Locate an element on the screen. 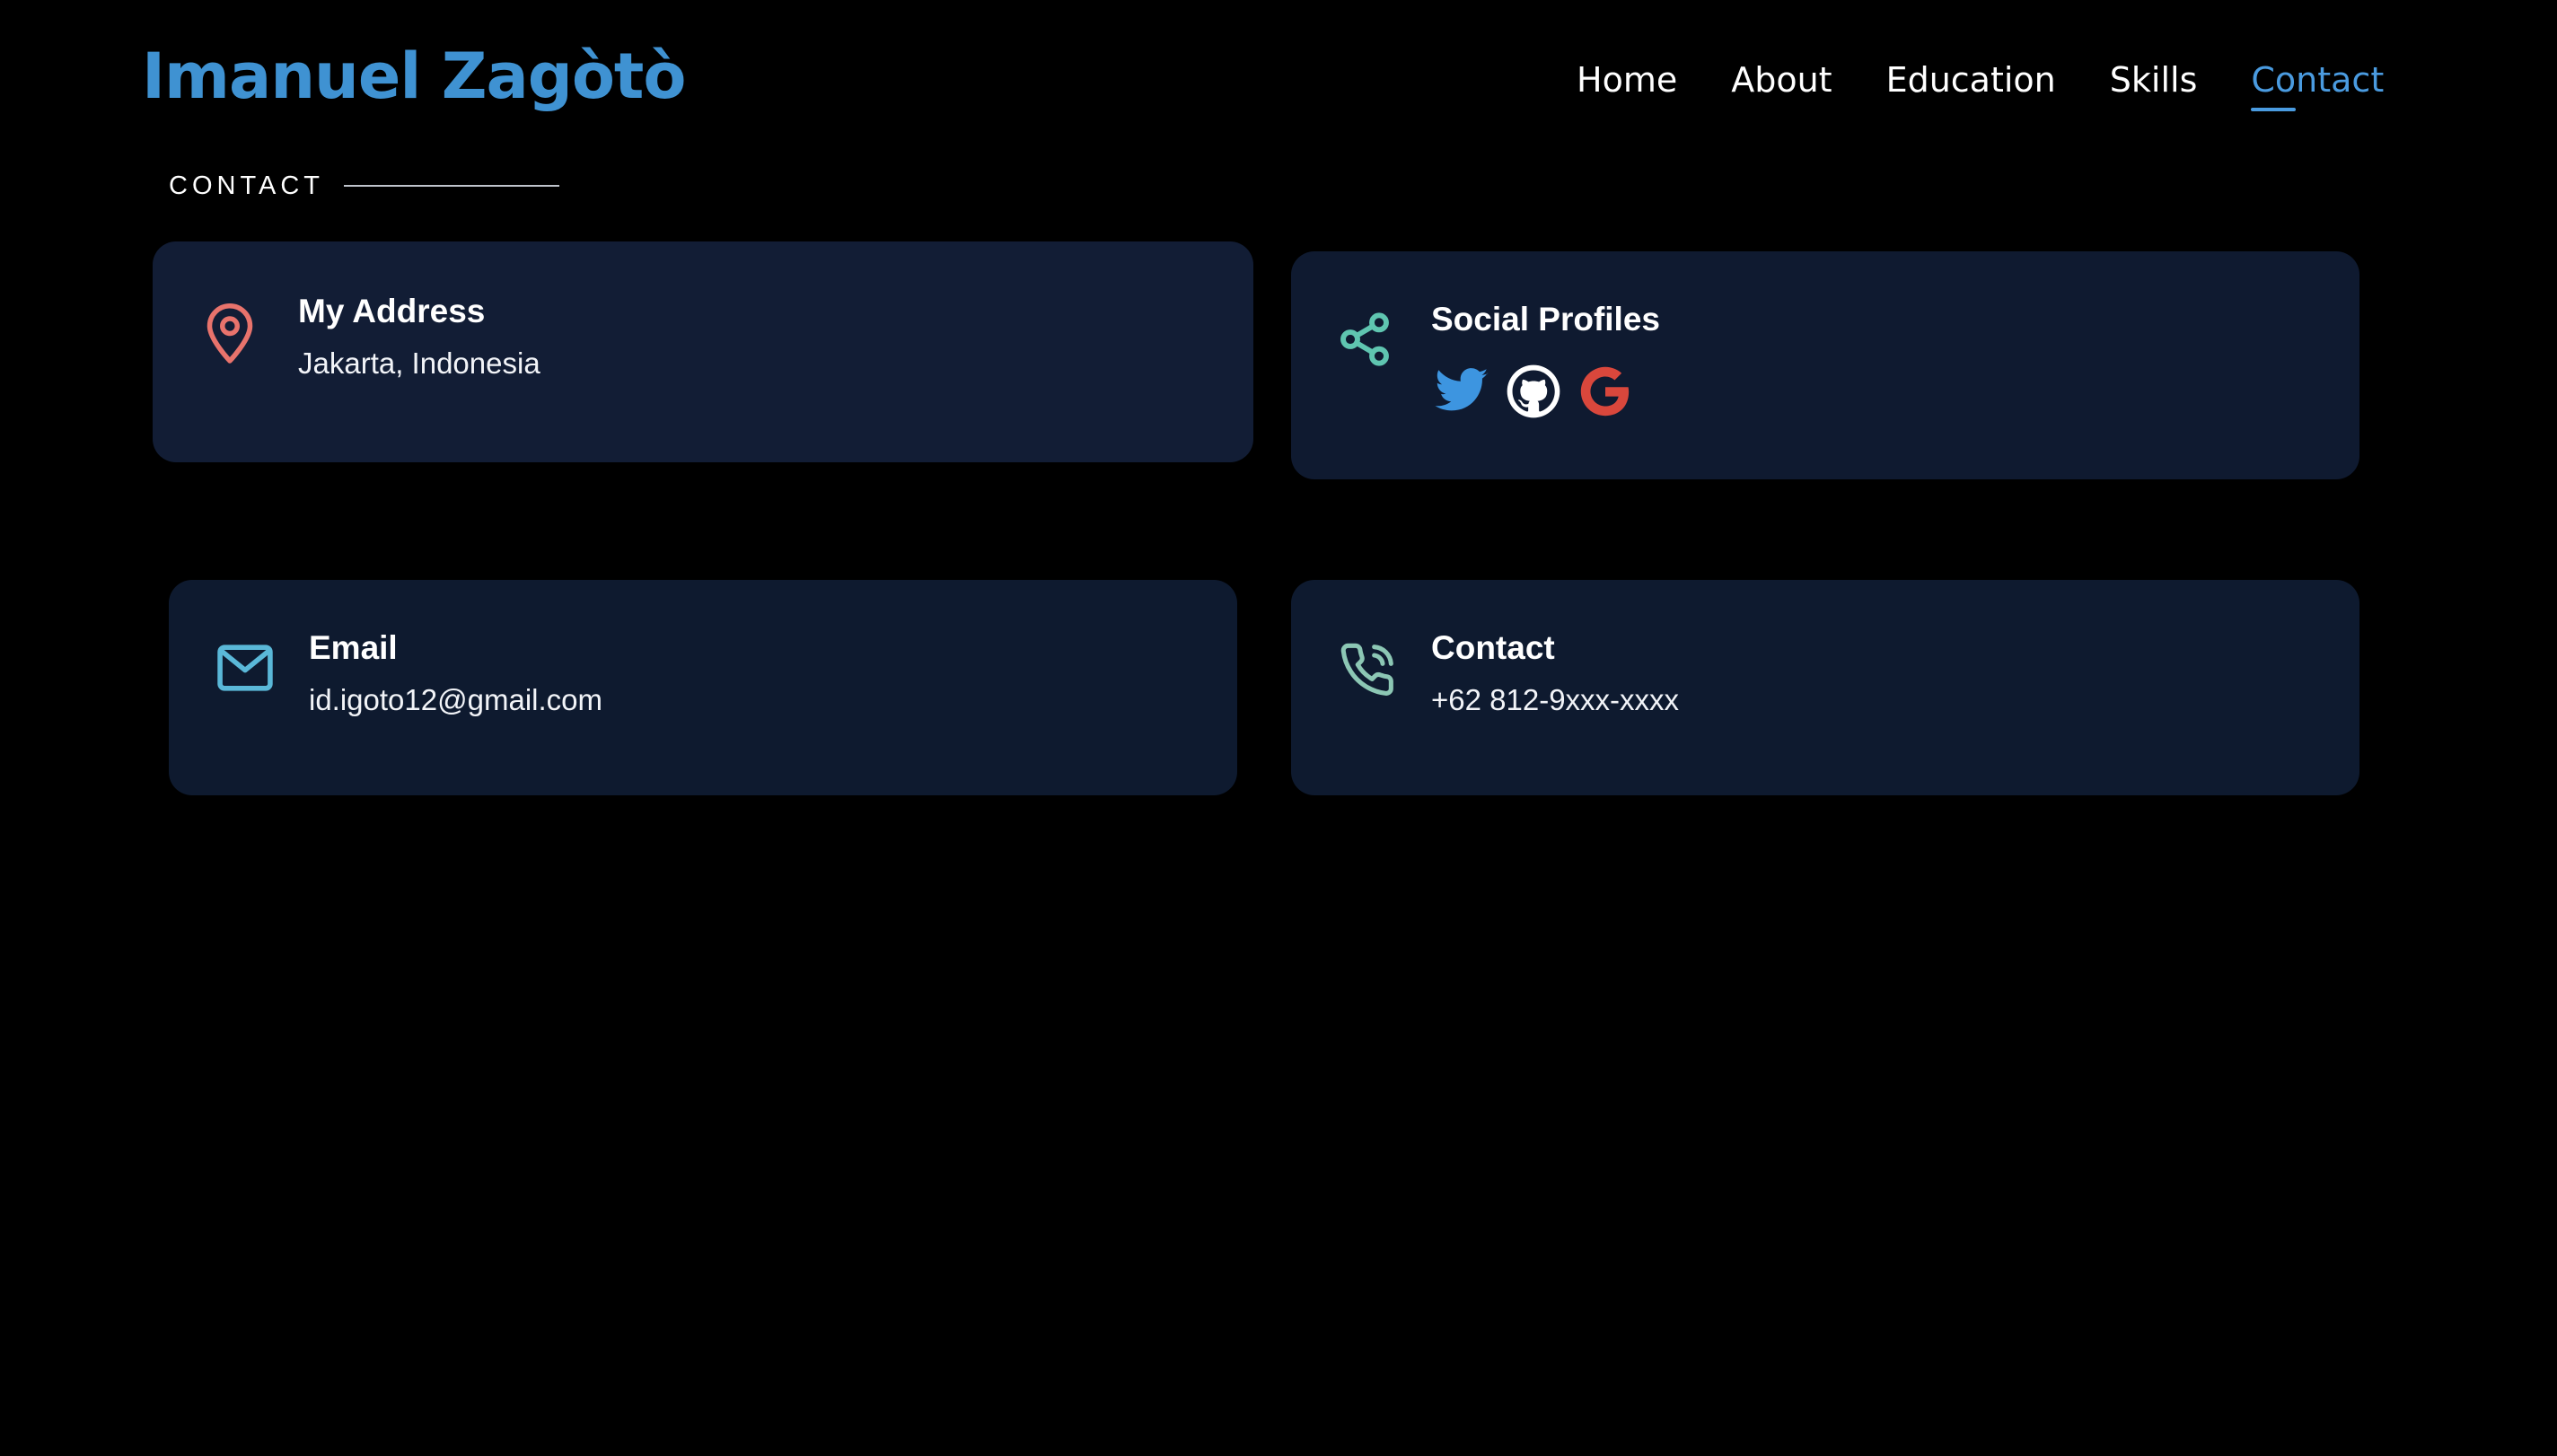 The height and width of the screenshot is (1456, 2557). section-heading-rule is located at coordinates (452, 186).